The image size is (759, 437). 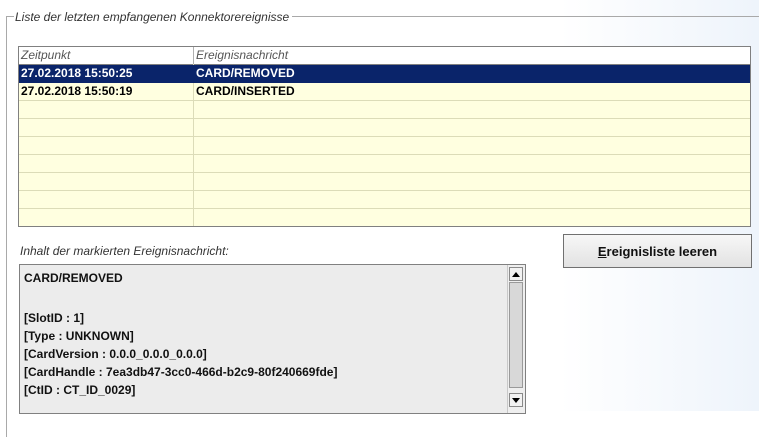 What do you see at coordinates (80, 390) in the screenshot?
I see `detail-line: [CtID : CT_ID_0029]` at bounding box center [80, 390].